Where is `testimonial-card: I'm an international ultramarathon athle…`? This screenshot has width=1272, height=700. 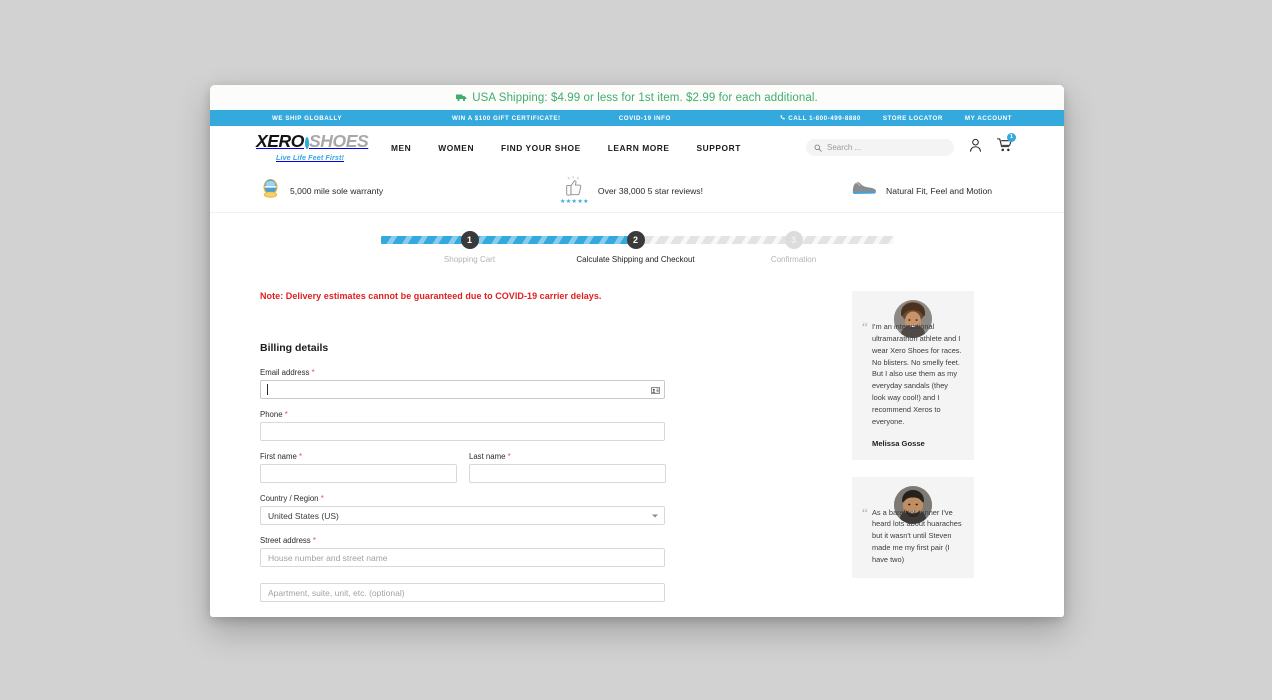 testimonial-card: I'm an international ultramarathon athle… is located at coordinates (913, 375).